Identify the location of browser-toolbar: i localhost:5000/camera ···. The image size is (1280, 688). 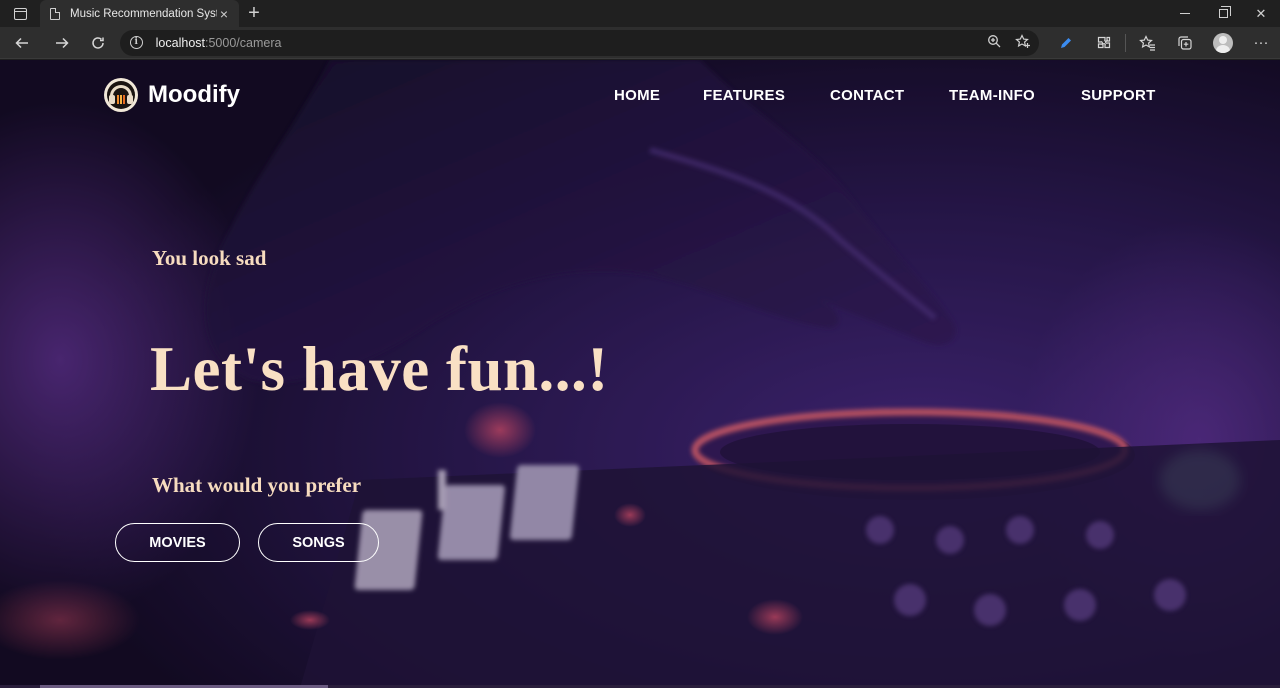
(640, 43).